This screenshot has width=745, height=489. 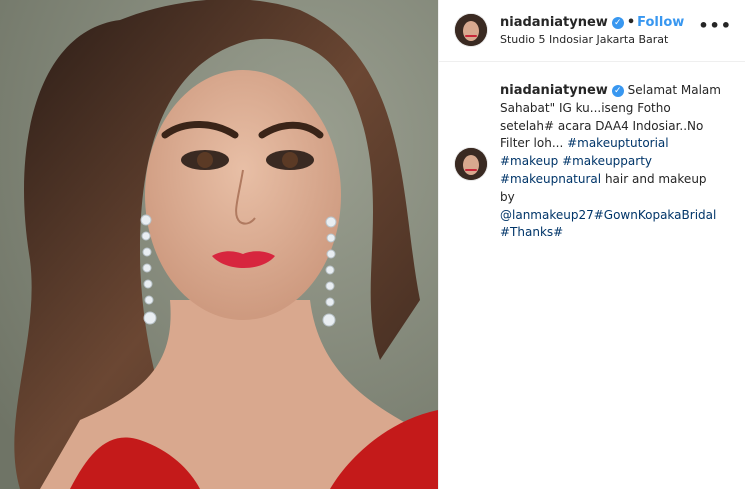 I want to click on hashtag-link: #makeupnatural, so click(x=550, y=179).